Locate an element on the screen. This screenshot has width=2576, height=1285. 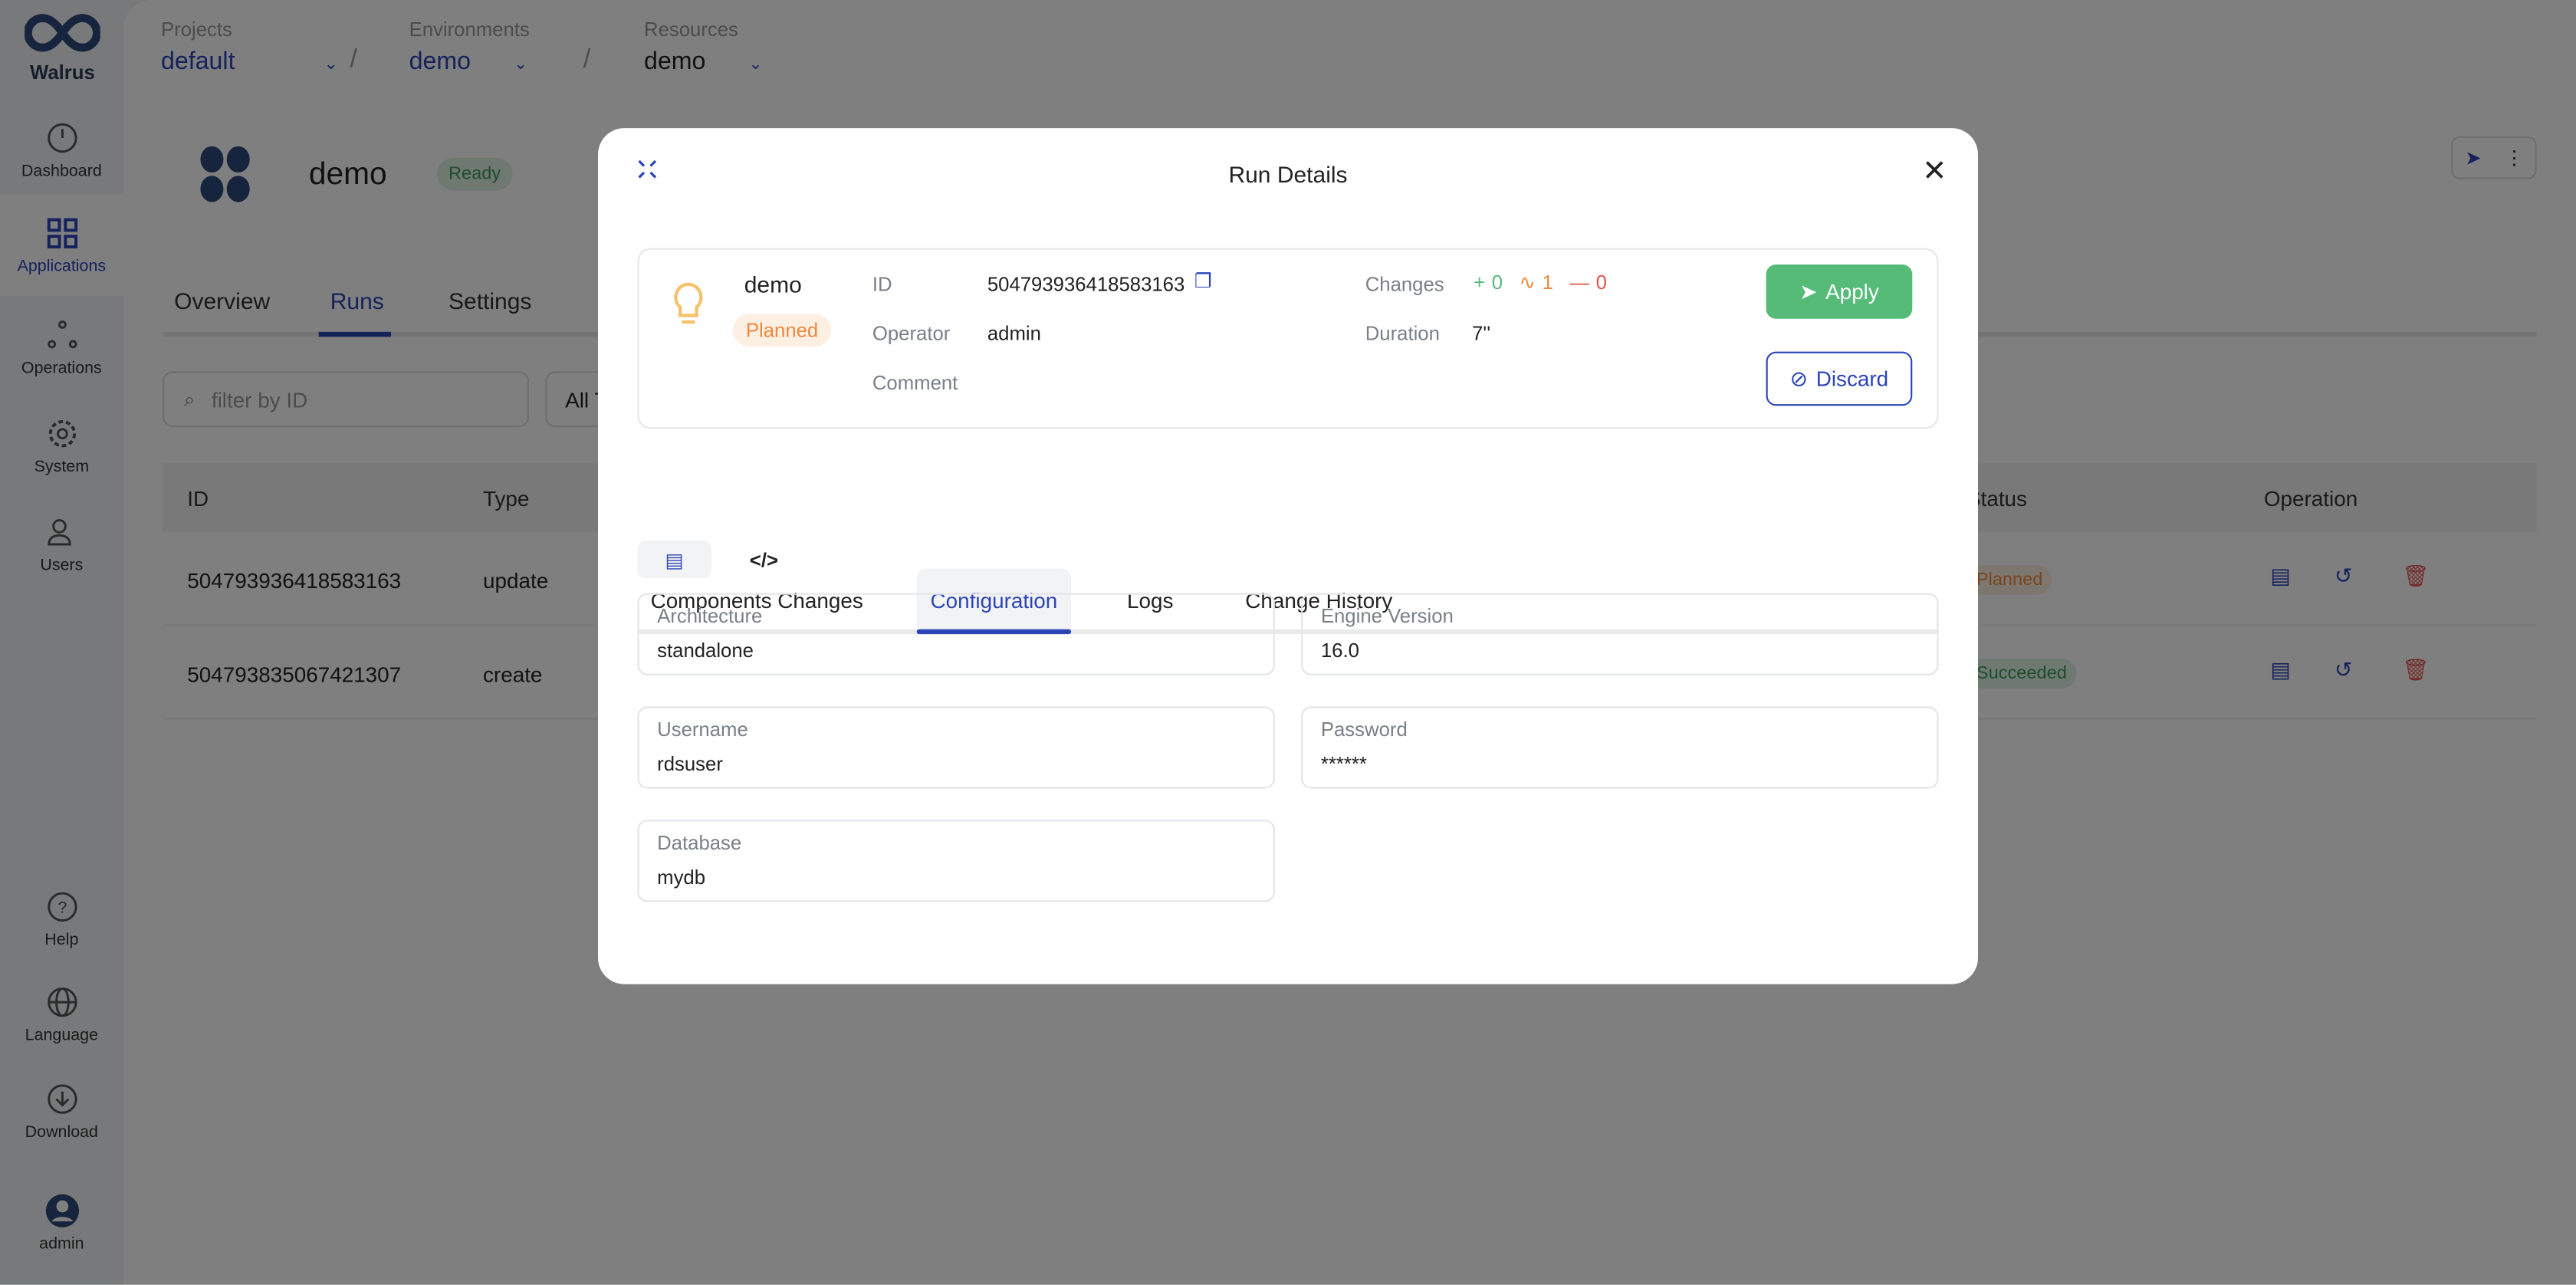
changes-summary: +0 ∿ 1 —0 is located at coordinates (1541, 282).